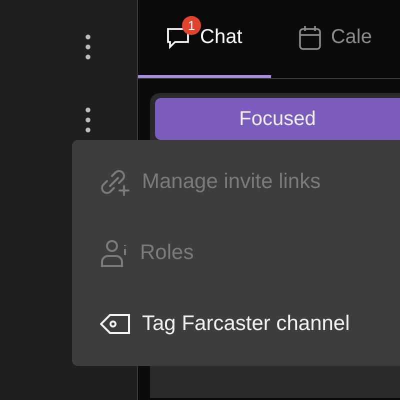 Image resolution: width=400 pixels, height=400 pixels. What do you see at coordinates (236, 324) in the screenshot?
I see `menu-item: Tag Farcaster channel` at bounding box center [236, 324].